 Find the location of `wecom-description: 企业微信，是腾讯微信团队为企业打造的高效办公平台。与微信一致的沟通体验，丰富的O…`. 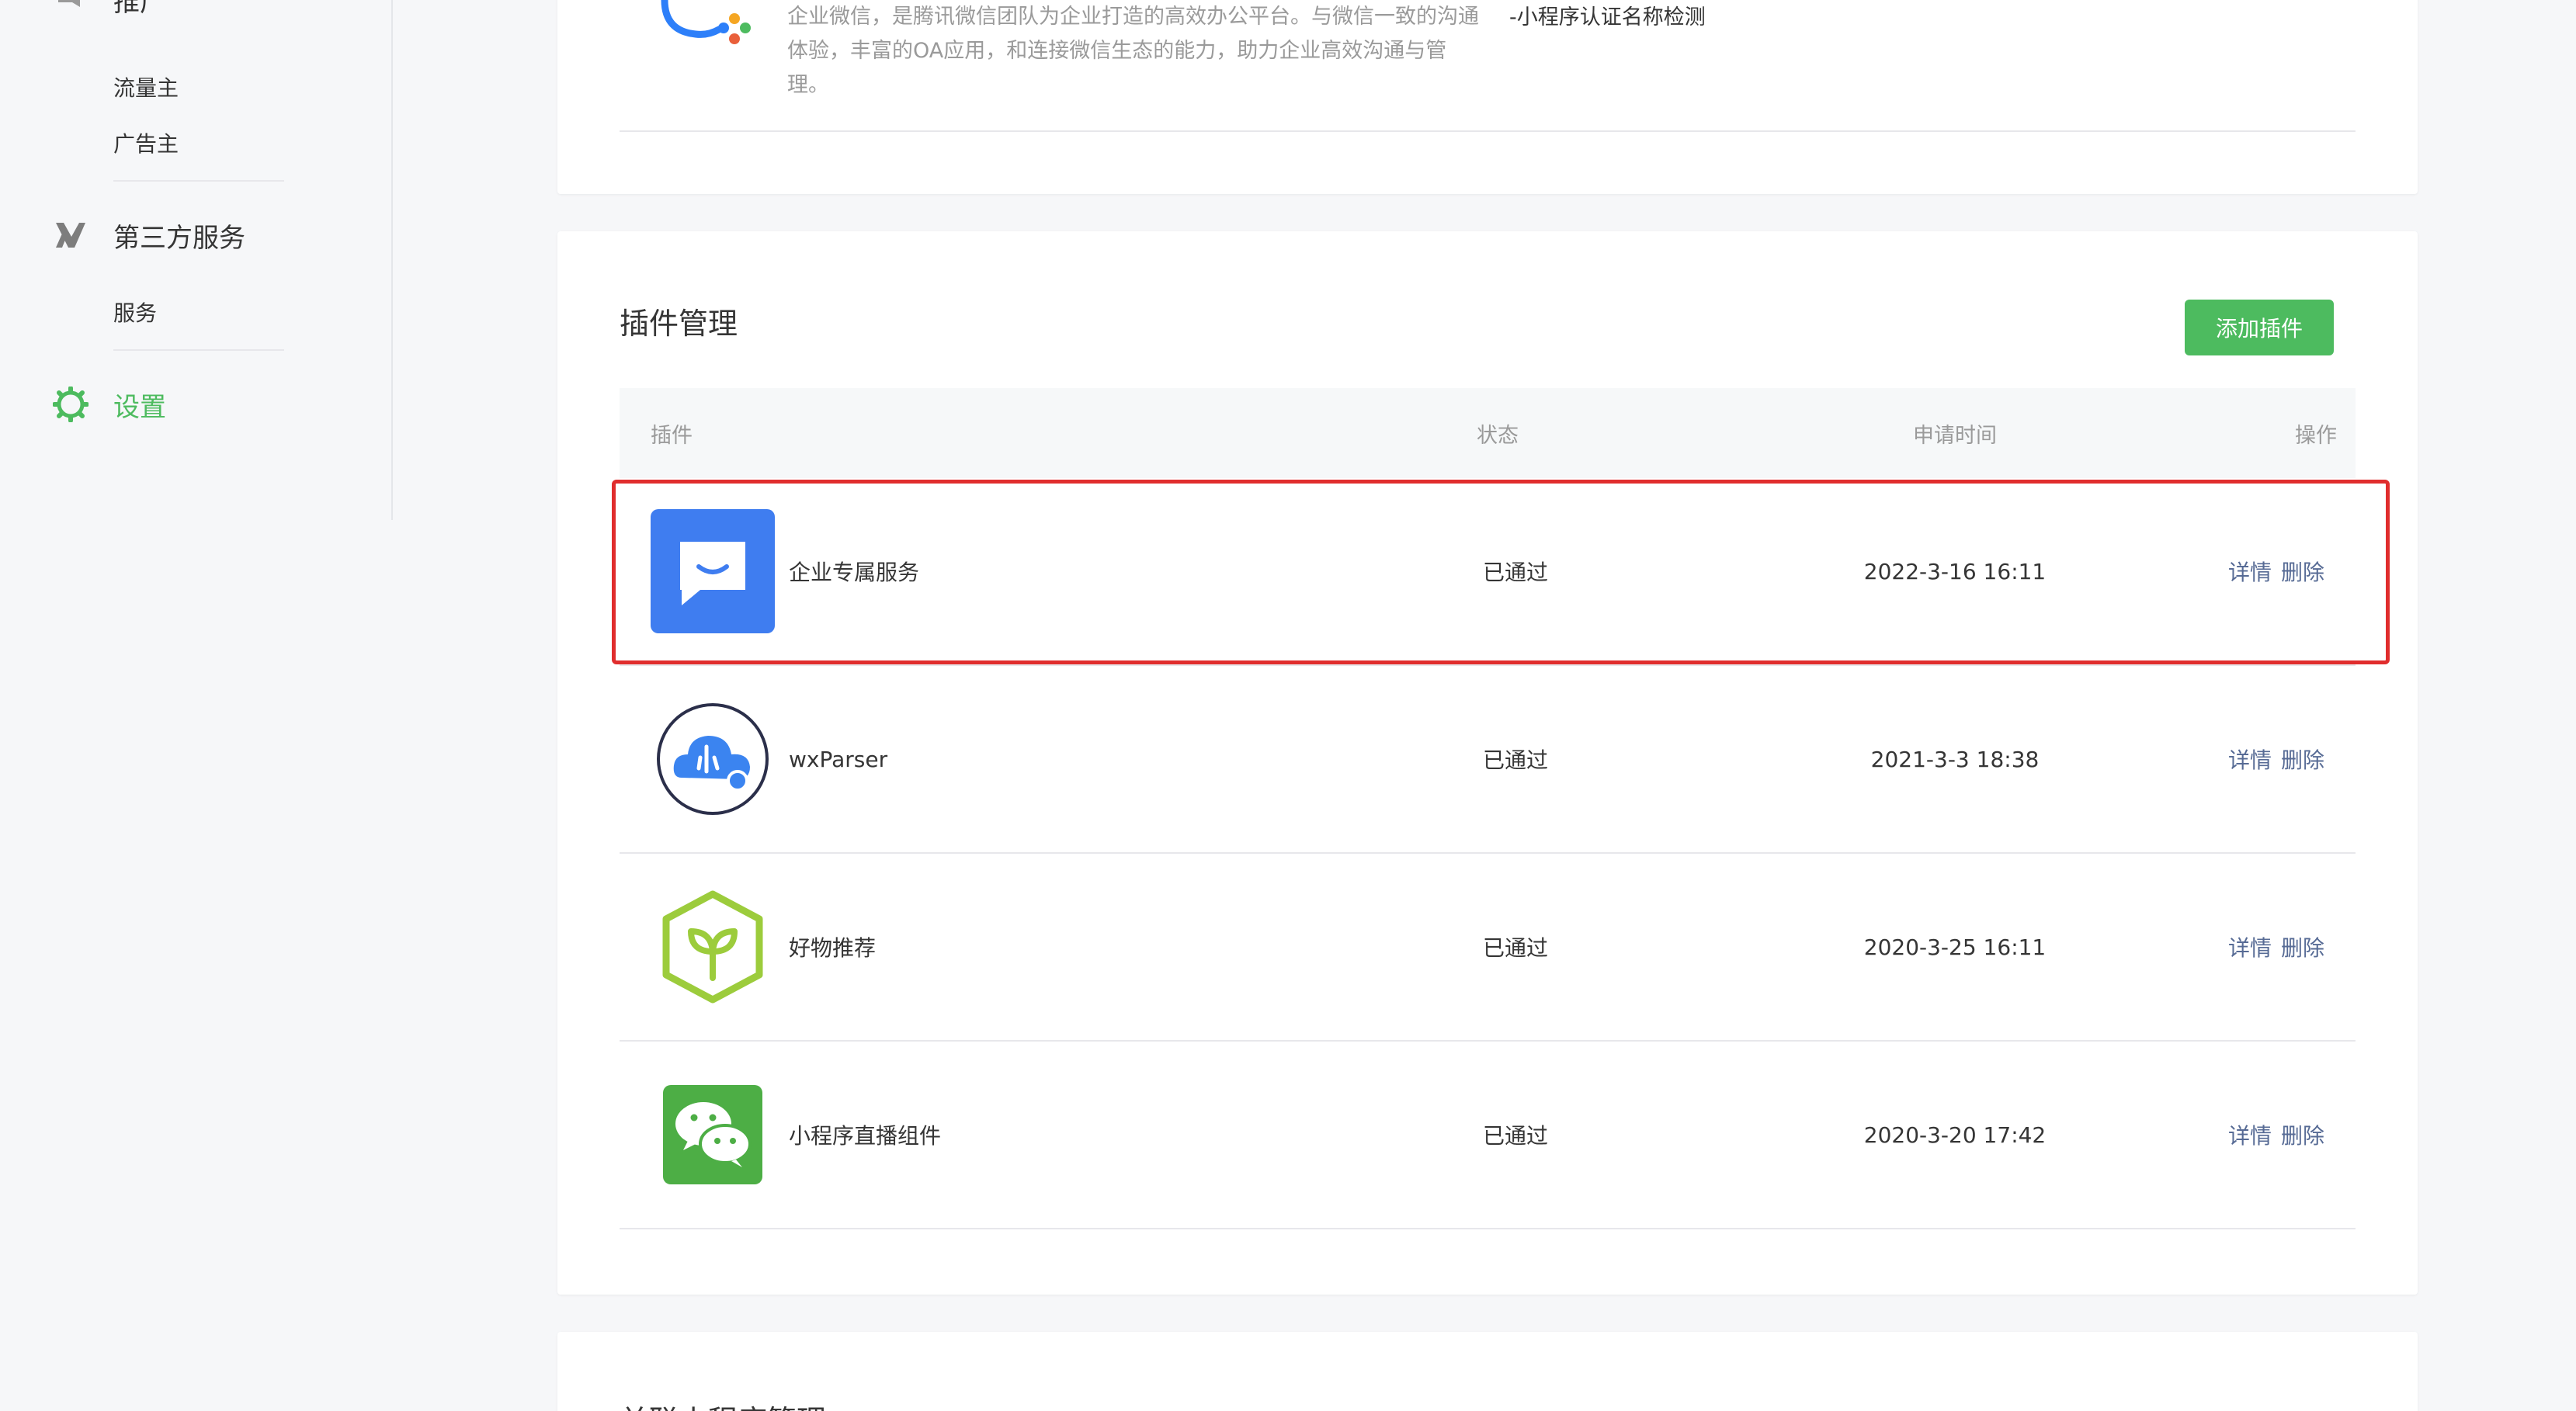

wecom-description: 企业微信，是腾讯微信团队为企业打造的高效办公平台。与微信一致的沟通体验，丰富的O… is located at coordinates (1133, 51).